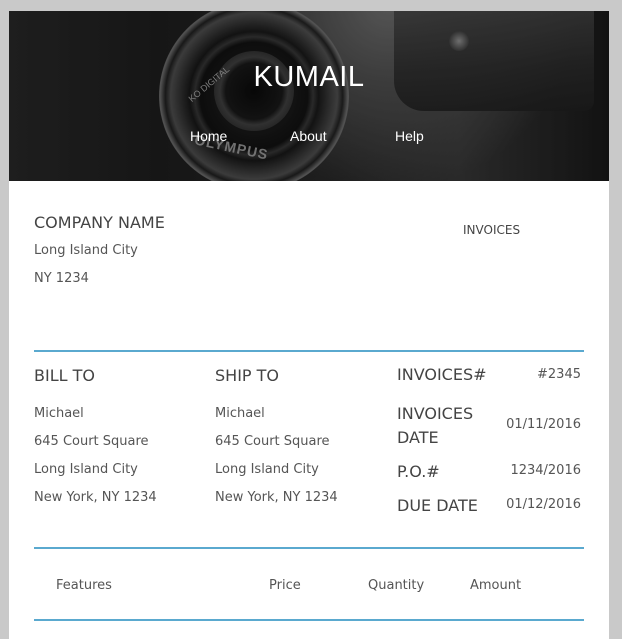 This screenshot has height=639, width=622. Describe the element at coordinates (86, 250) in the screenshot. I see `company-city: Long Island City` at that location.